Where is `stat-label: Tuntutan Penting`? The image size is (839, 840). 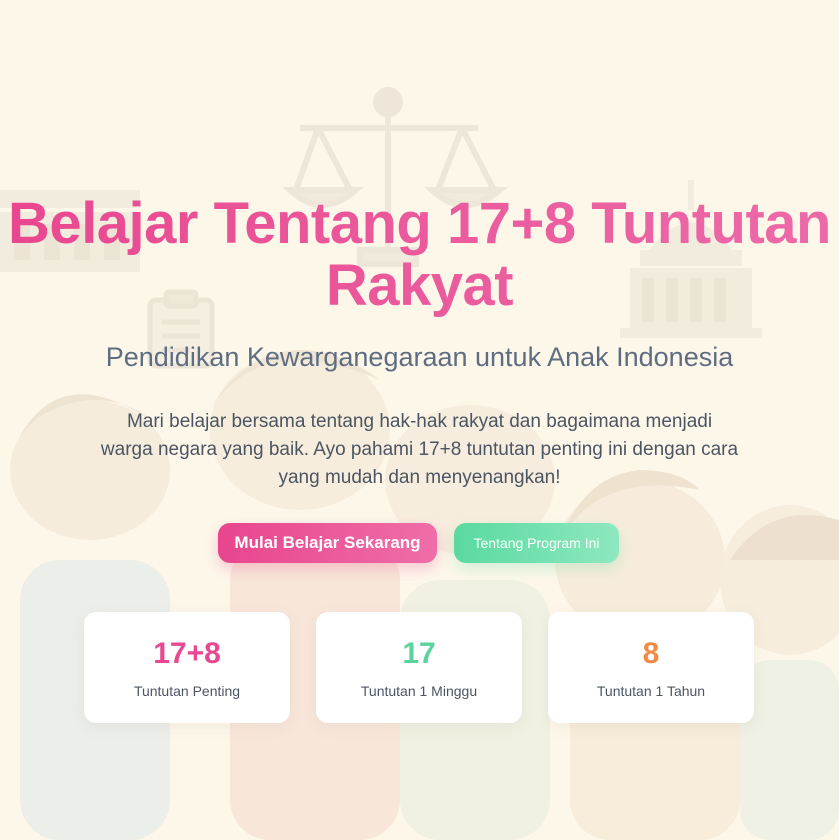 stat-label: Tuntutan Penting is located at coordinates (187, 691).